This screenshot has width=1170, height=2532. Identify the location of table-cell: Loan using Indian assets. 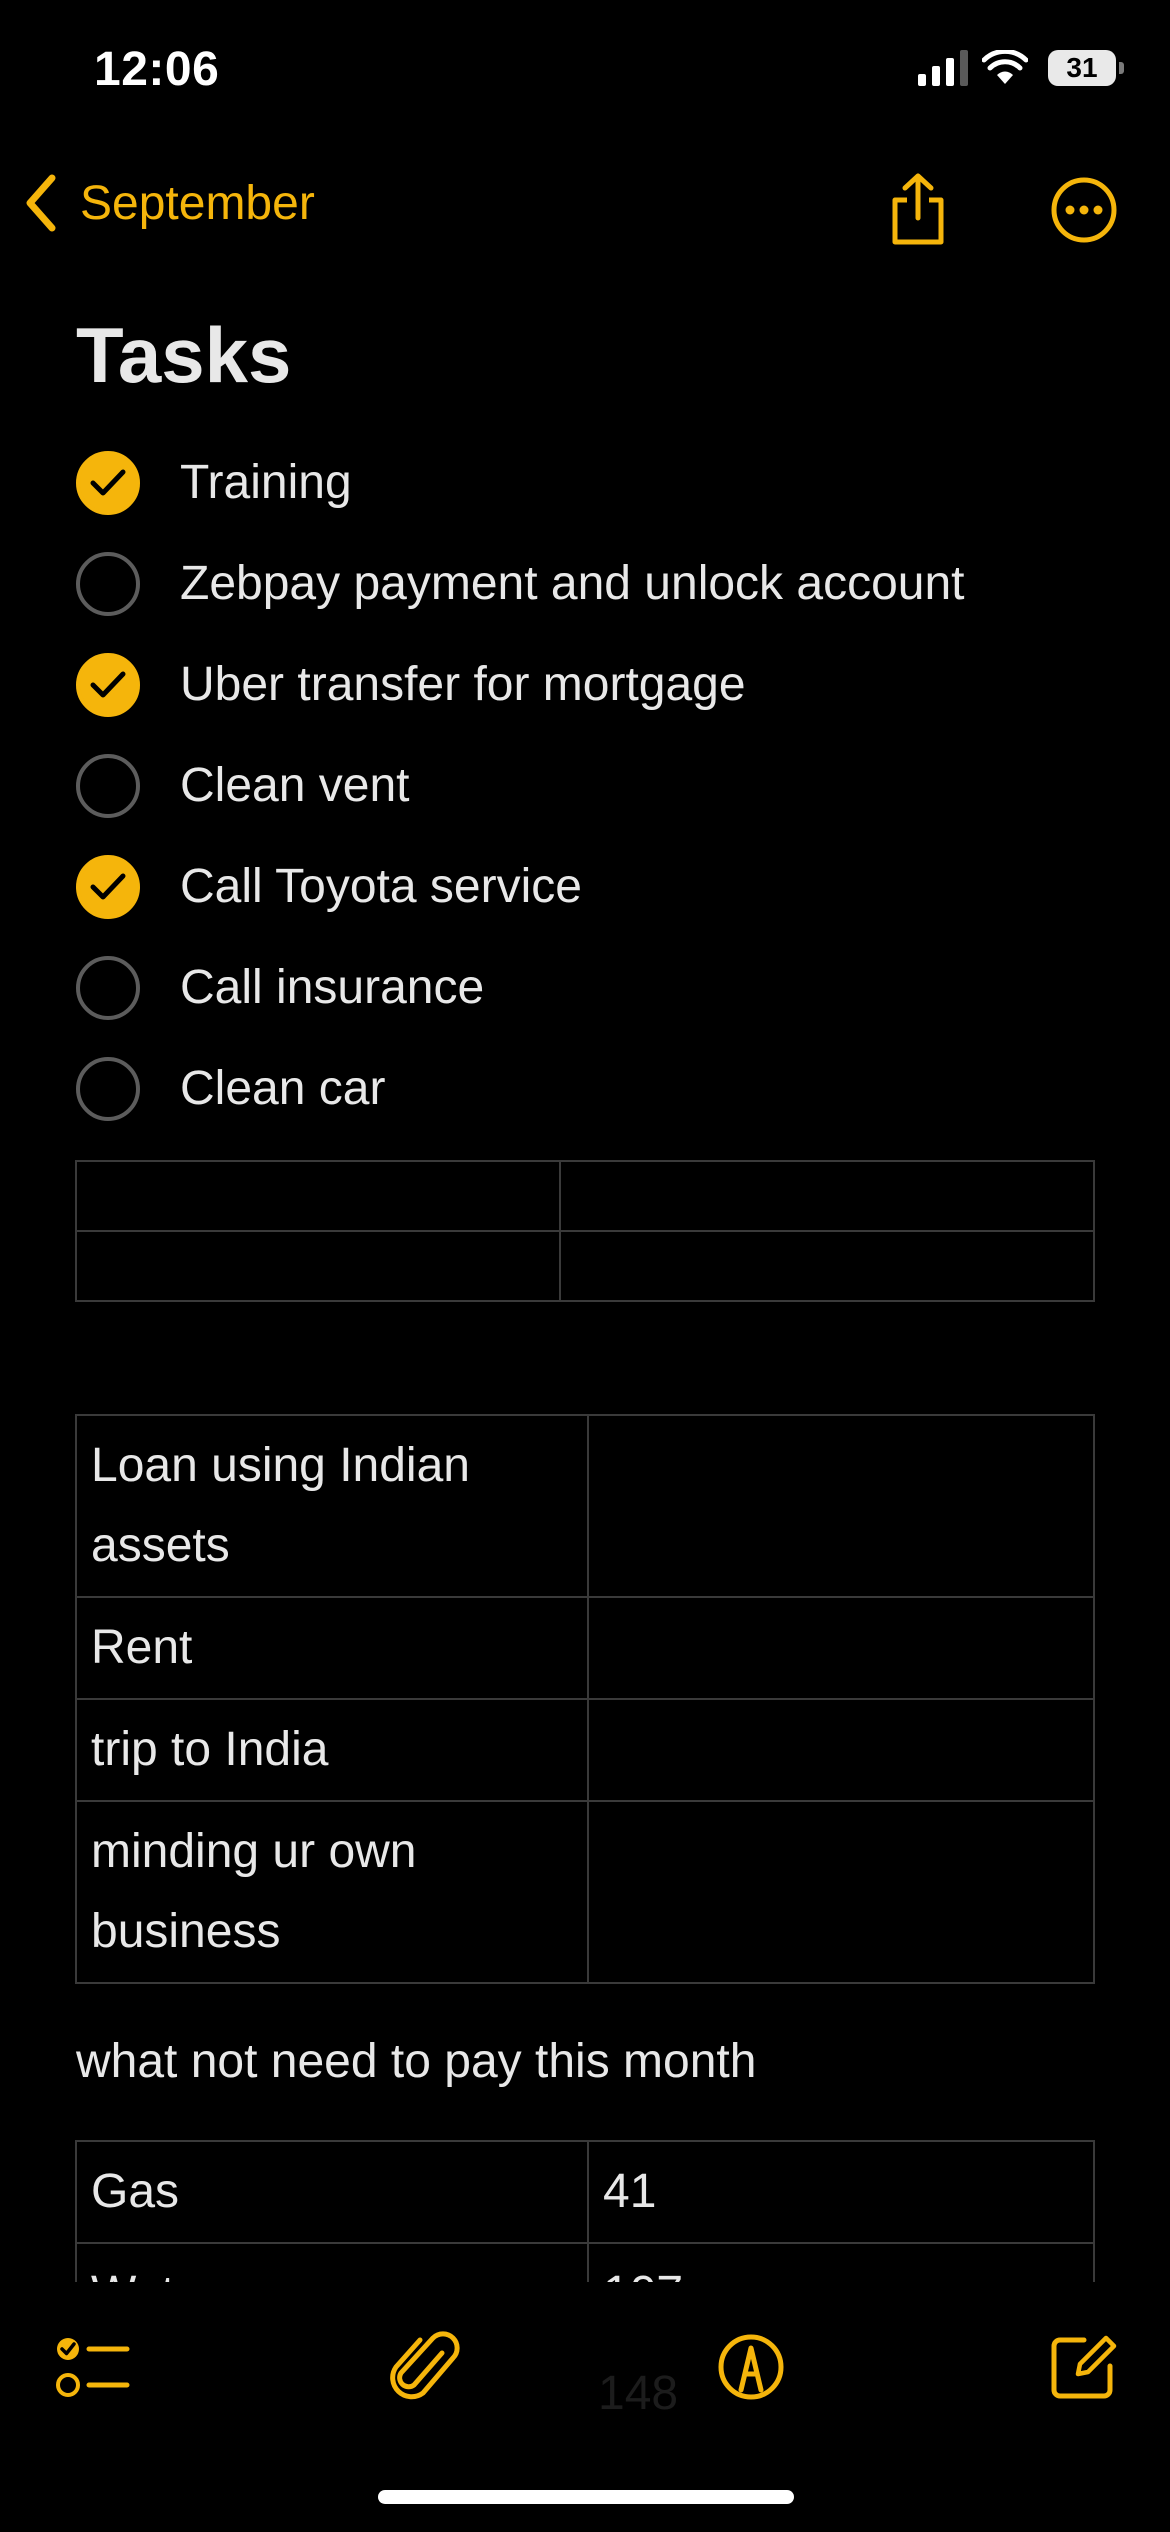
(332, 1506).